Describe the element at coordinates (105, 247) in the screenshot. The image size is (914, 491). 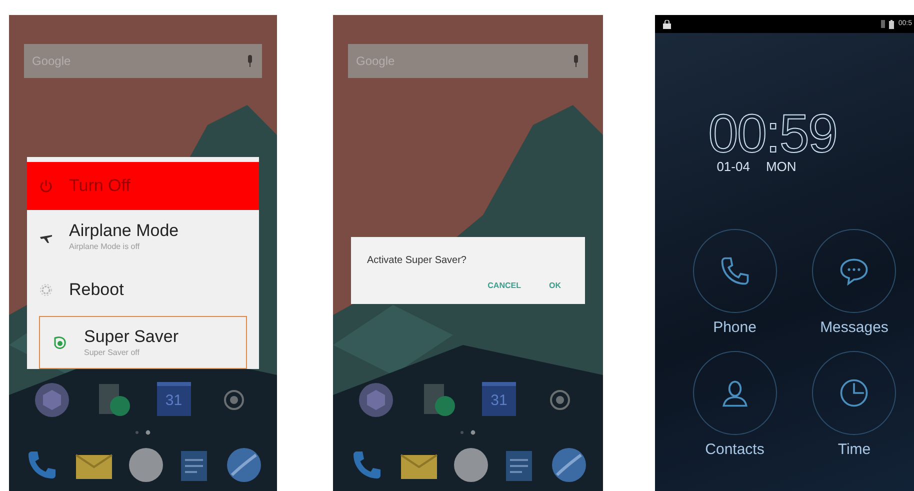
I see `menu-item-subtitle: Airplane Mode is off` at that location.